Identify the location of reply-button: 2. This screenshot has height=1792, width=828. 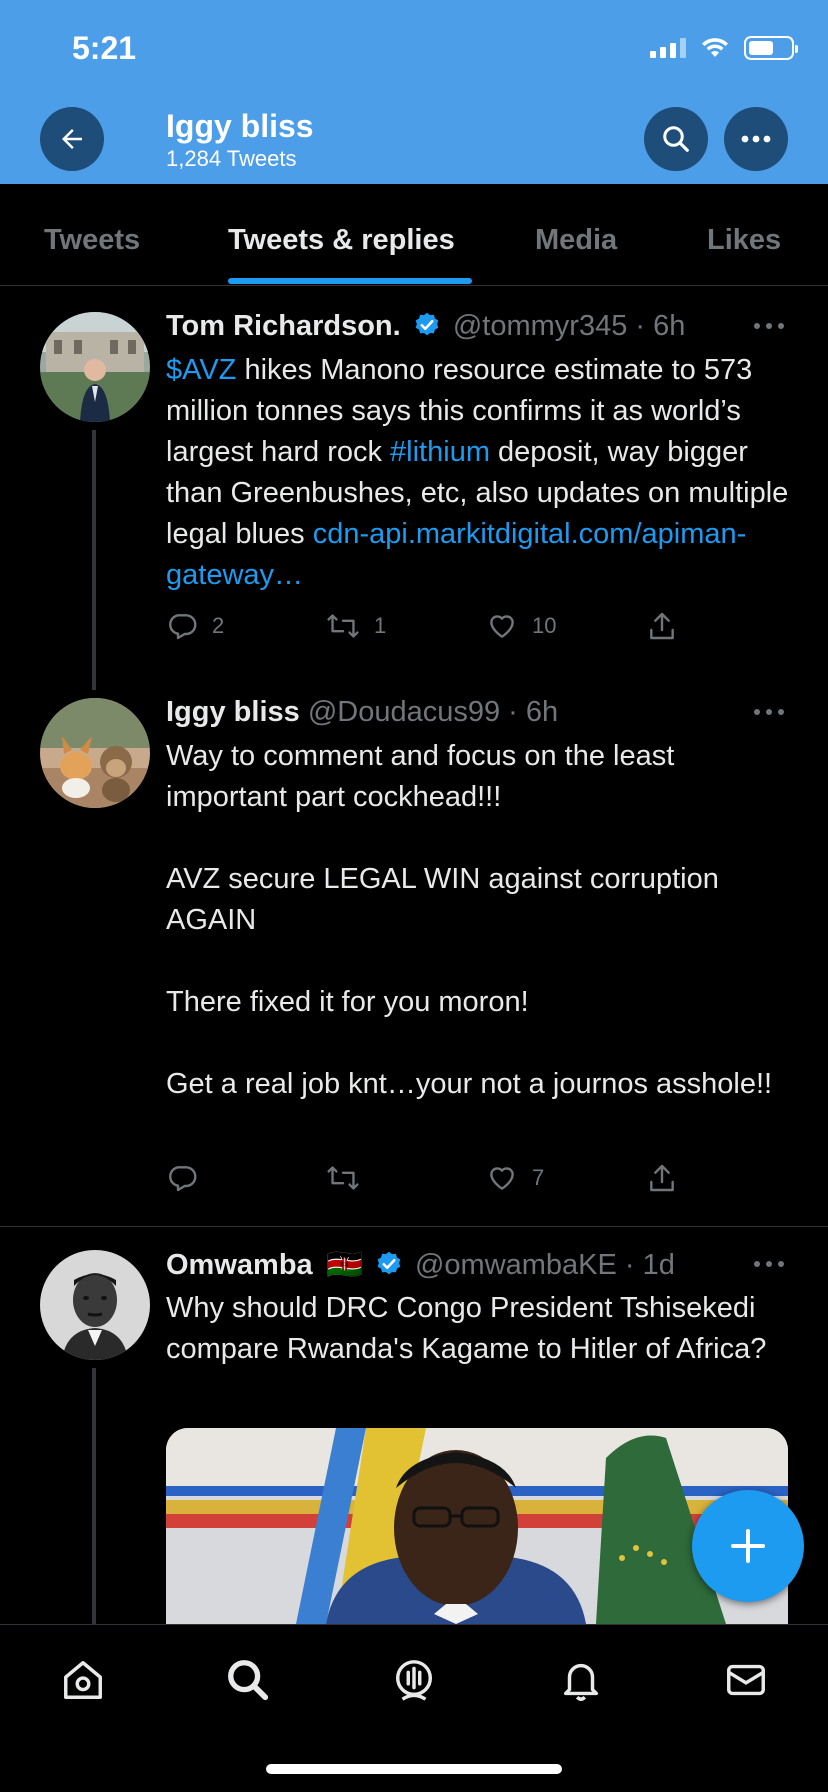
(195, 626).